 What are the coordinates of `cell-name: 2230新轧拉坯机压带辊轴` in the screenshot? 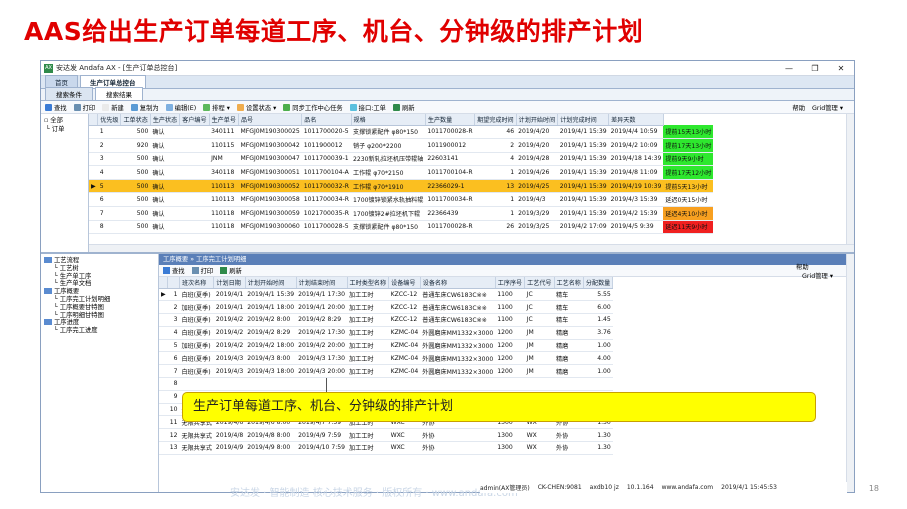 It's located at (388, 159).